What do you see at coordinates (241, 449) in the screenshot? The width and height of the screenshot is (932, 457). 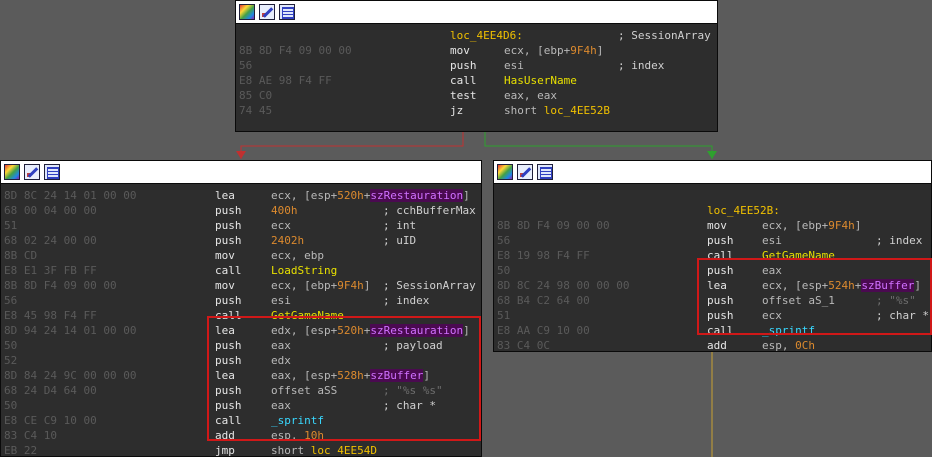 I see `code-line: EB 22 jmp short loc_4EE54D` at bounding box center [241, 449].